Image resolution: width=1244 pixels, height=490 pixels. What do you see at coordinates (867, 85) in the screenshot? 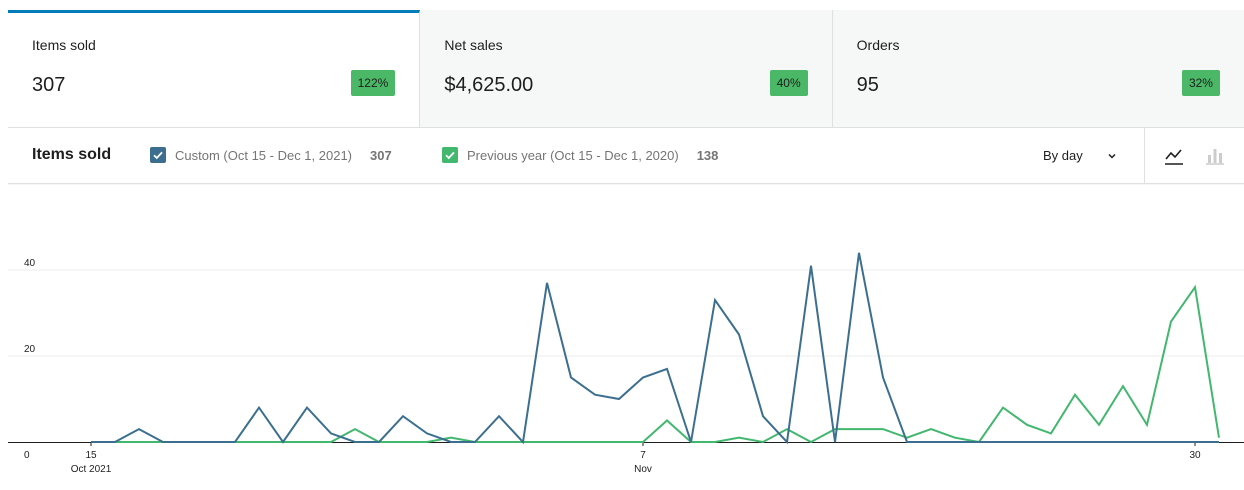
I see `tile-value: 95` at bounding box center [867, 85].